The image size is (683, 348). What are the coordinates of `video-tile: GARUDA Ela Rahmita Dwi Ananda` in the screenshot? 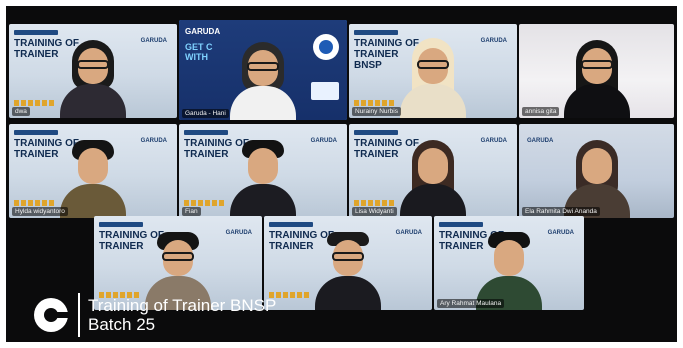 It's located at (596, 171).